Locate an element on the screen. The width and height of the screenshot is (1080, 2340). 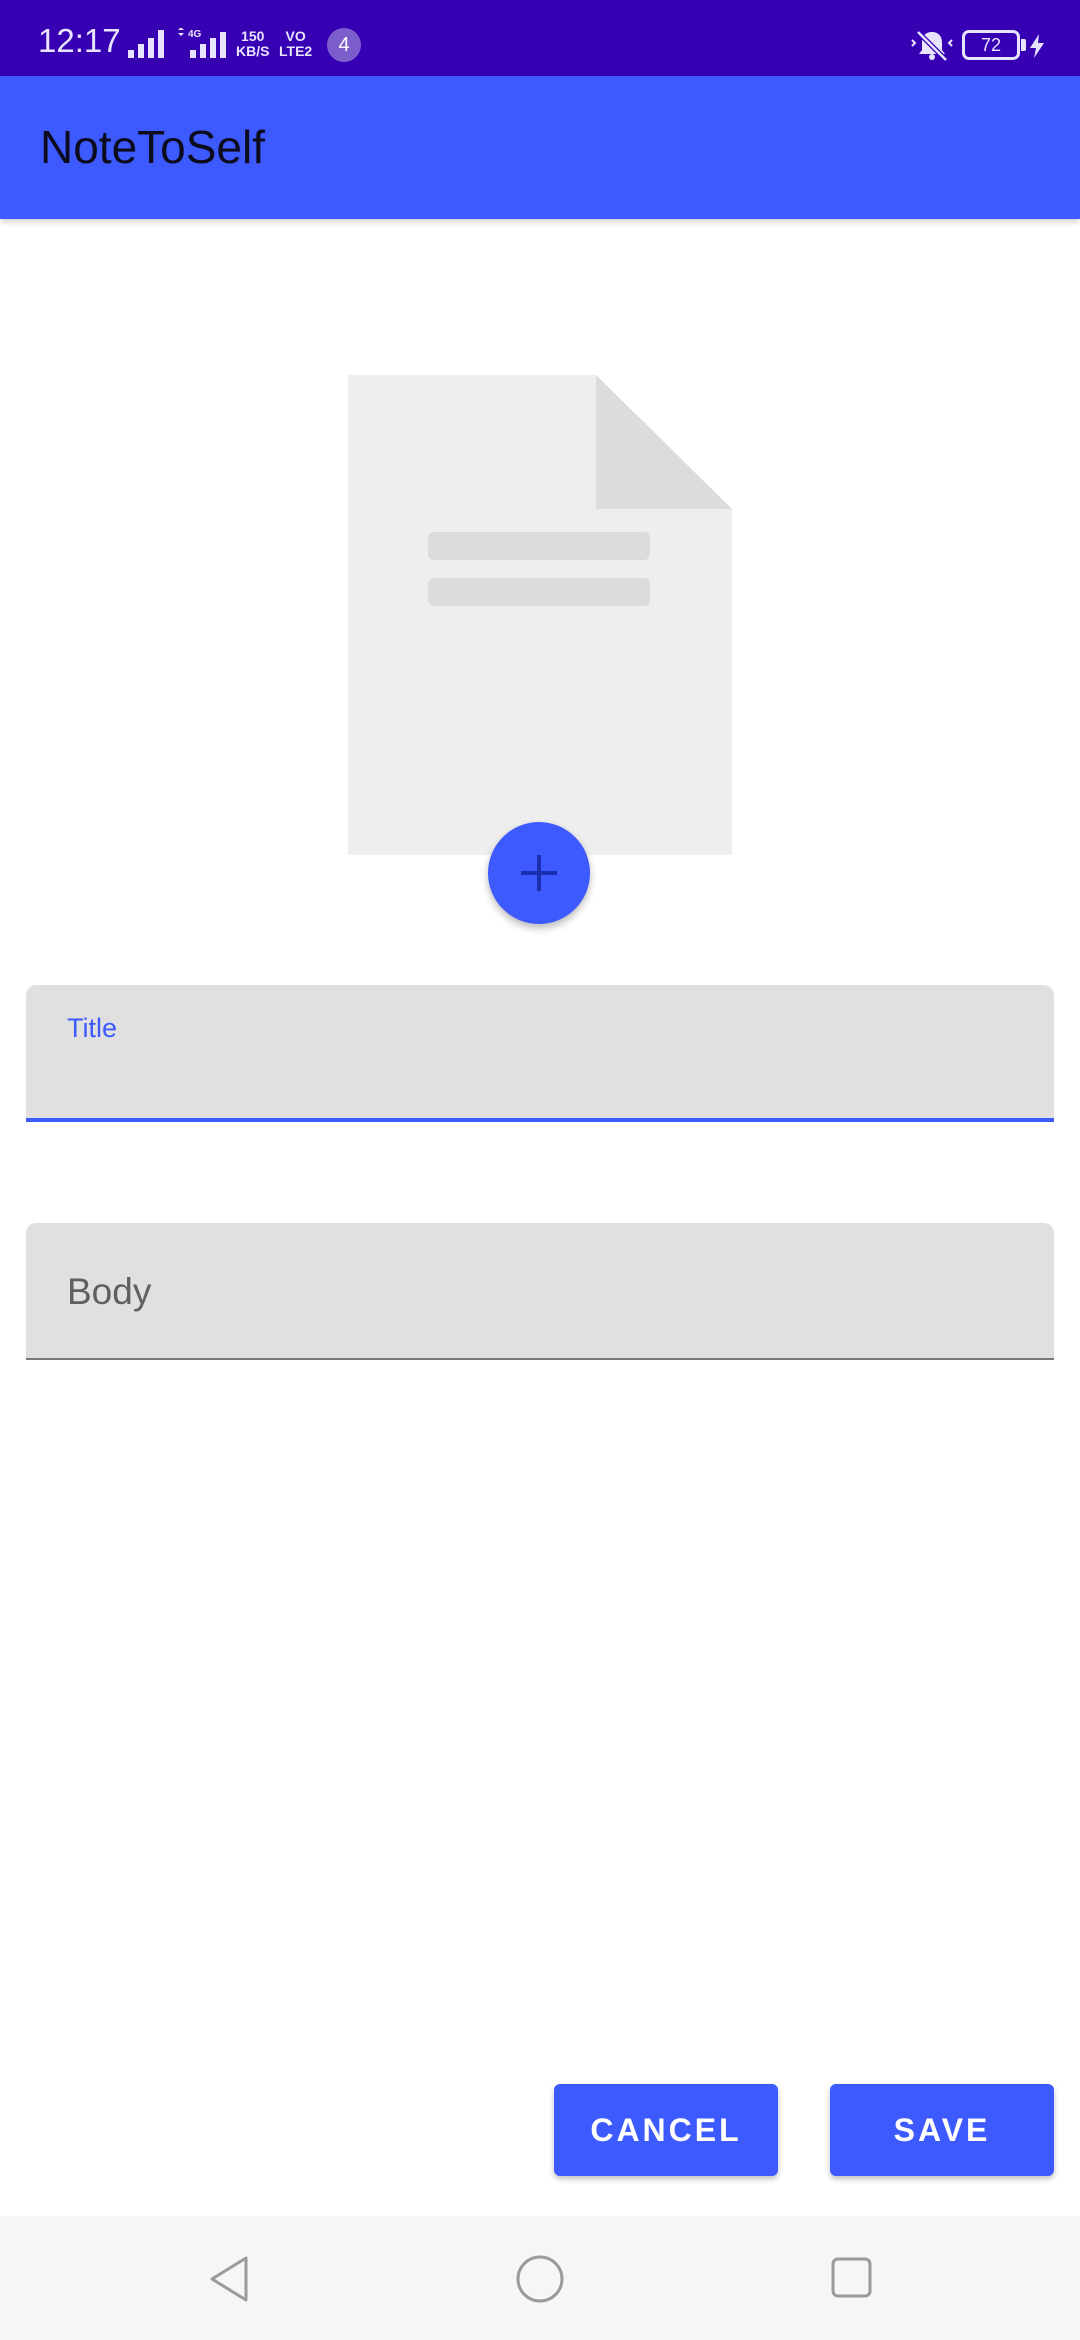
app-title: NoteToSelf is located at coordinates (153, 147).